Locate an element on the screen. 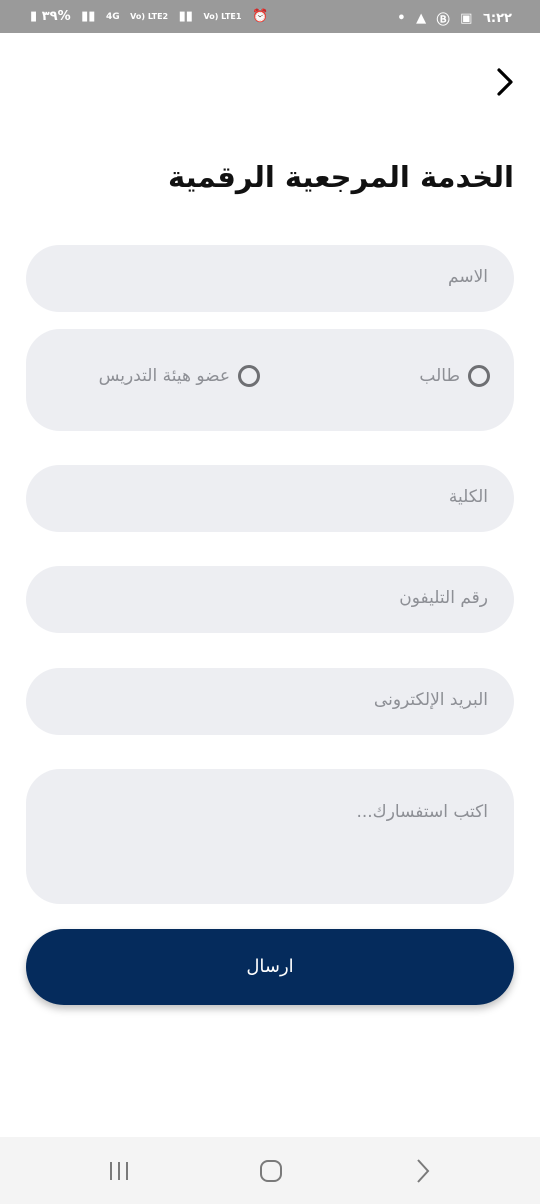  page-title: الخدمة المرجعية الرقمية is located at coordinates (341, 177).